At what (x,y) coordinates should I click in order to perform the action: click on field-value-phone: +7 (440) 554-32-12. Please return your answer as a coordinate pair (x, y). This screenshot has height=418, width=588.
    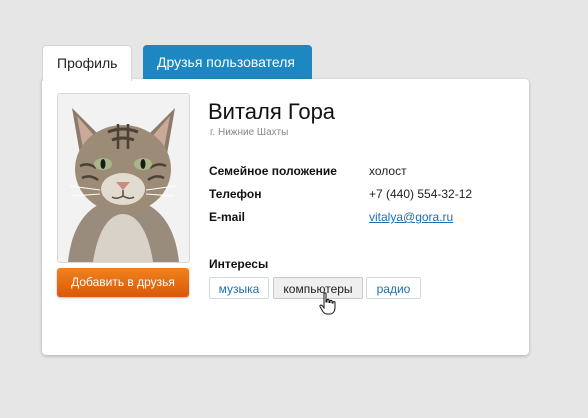
    Looking at the image, I should click on (421, 194).